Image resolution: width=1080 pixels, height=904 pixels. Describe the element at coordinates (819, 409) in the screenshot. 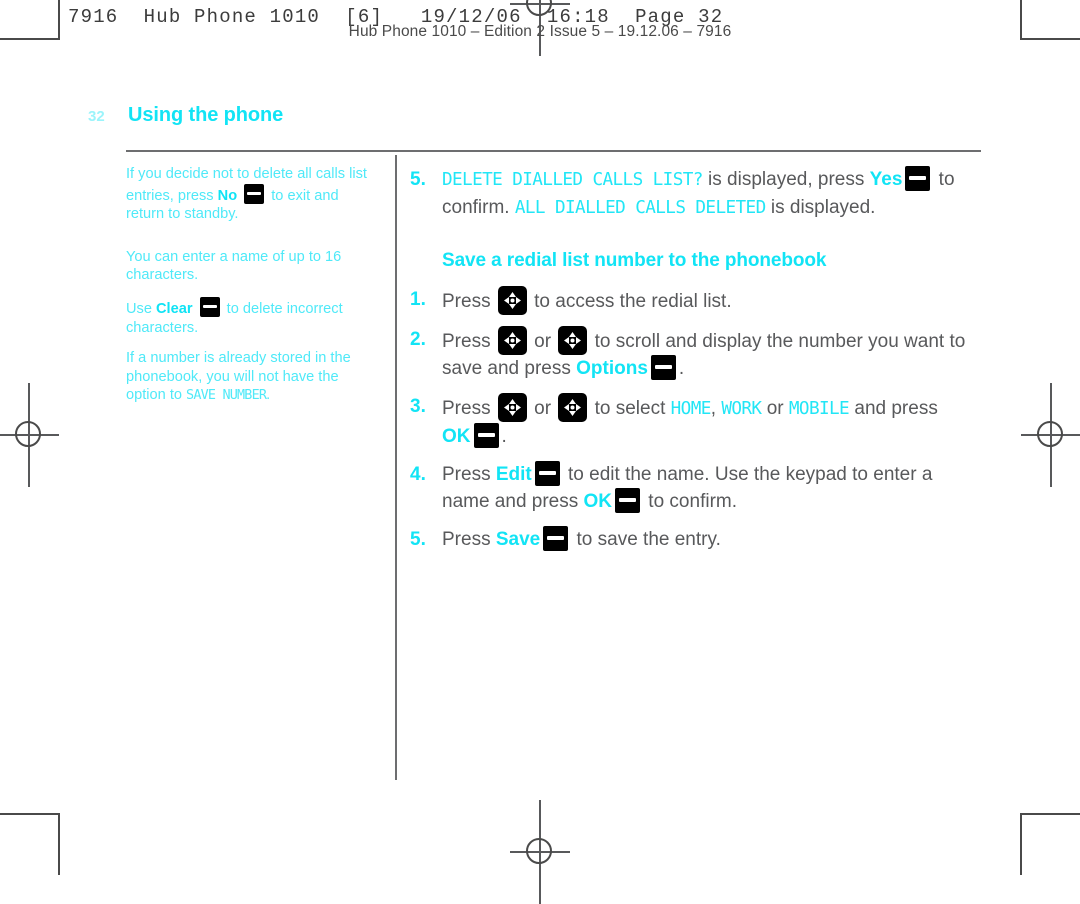

I see `lcd-option-mobile: MOBILE` at that location.